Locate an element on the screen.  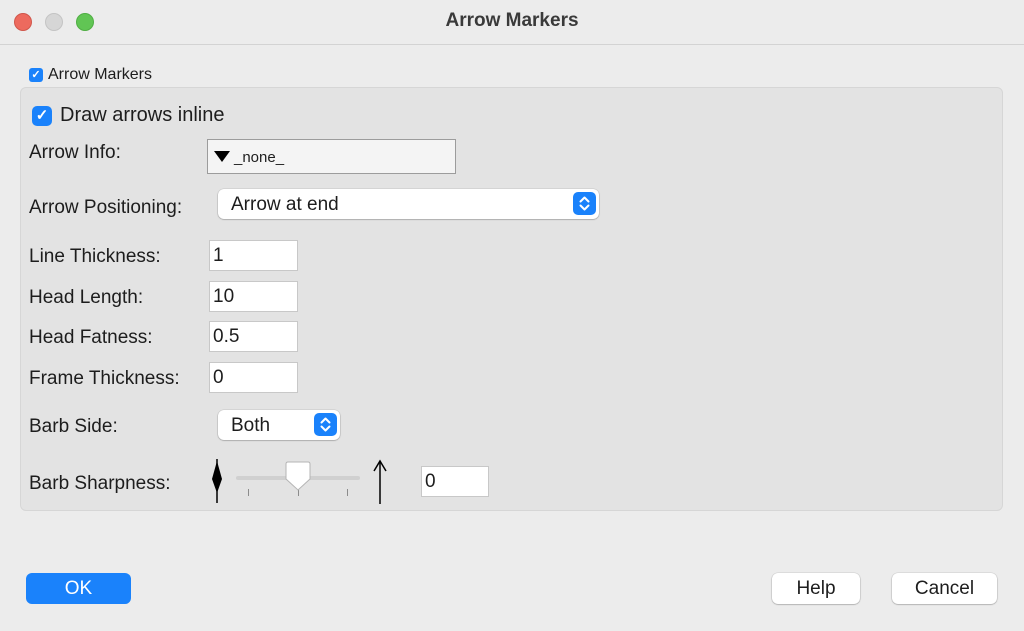
ok-button: OK is located at coordinates (78, 588).